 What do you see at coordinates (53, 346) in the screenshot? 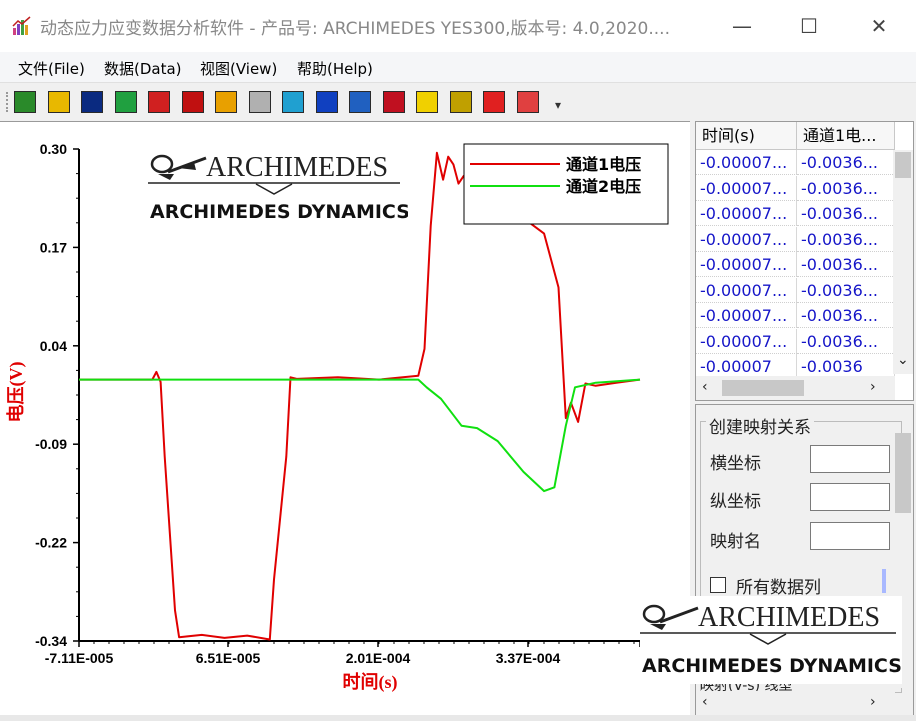
I see `y-tick-label: 0.04` at bounding box center [53, 346].